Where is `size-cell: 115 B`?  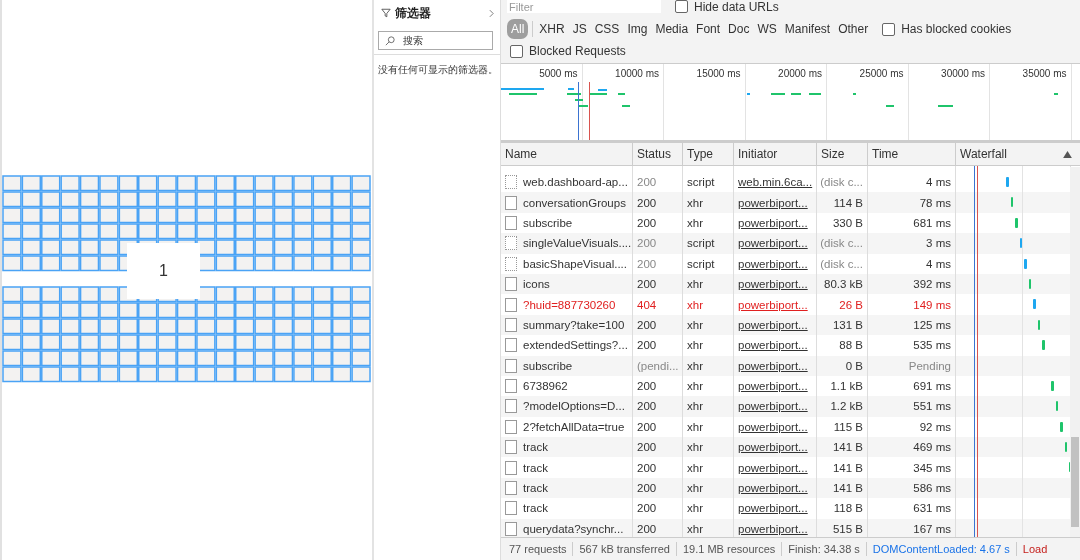
size-cell: 115 B is located at coordinates (848, 426).